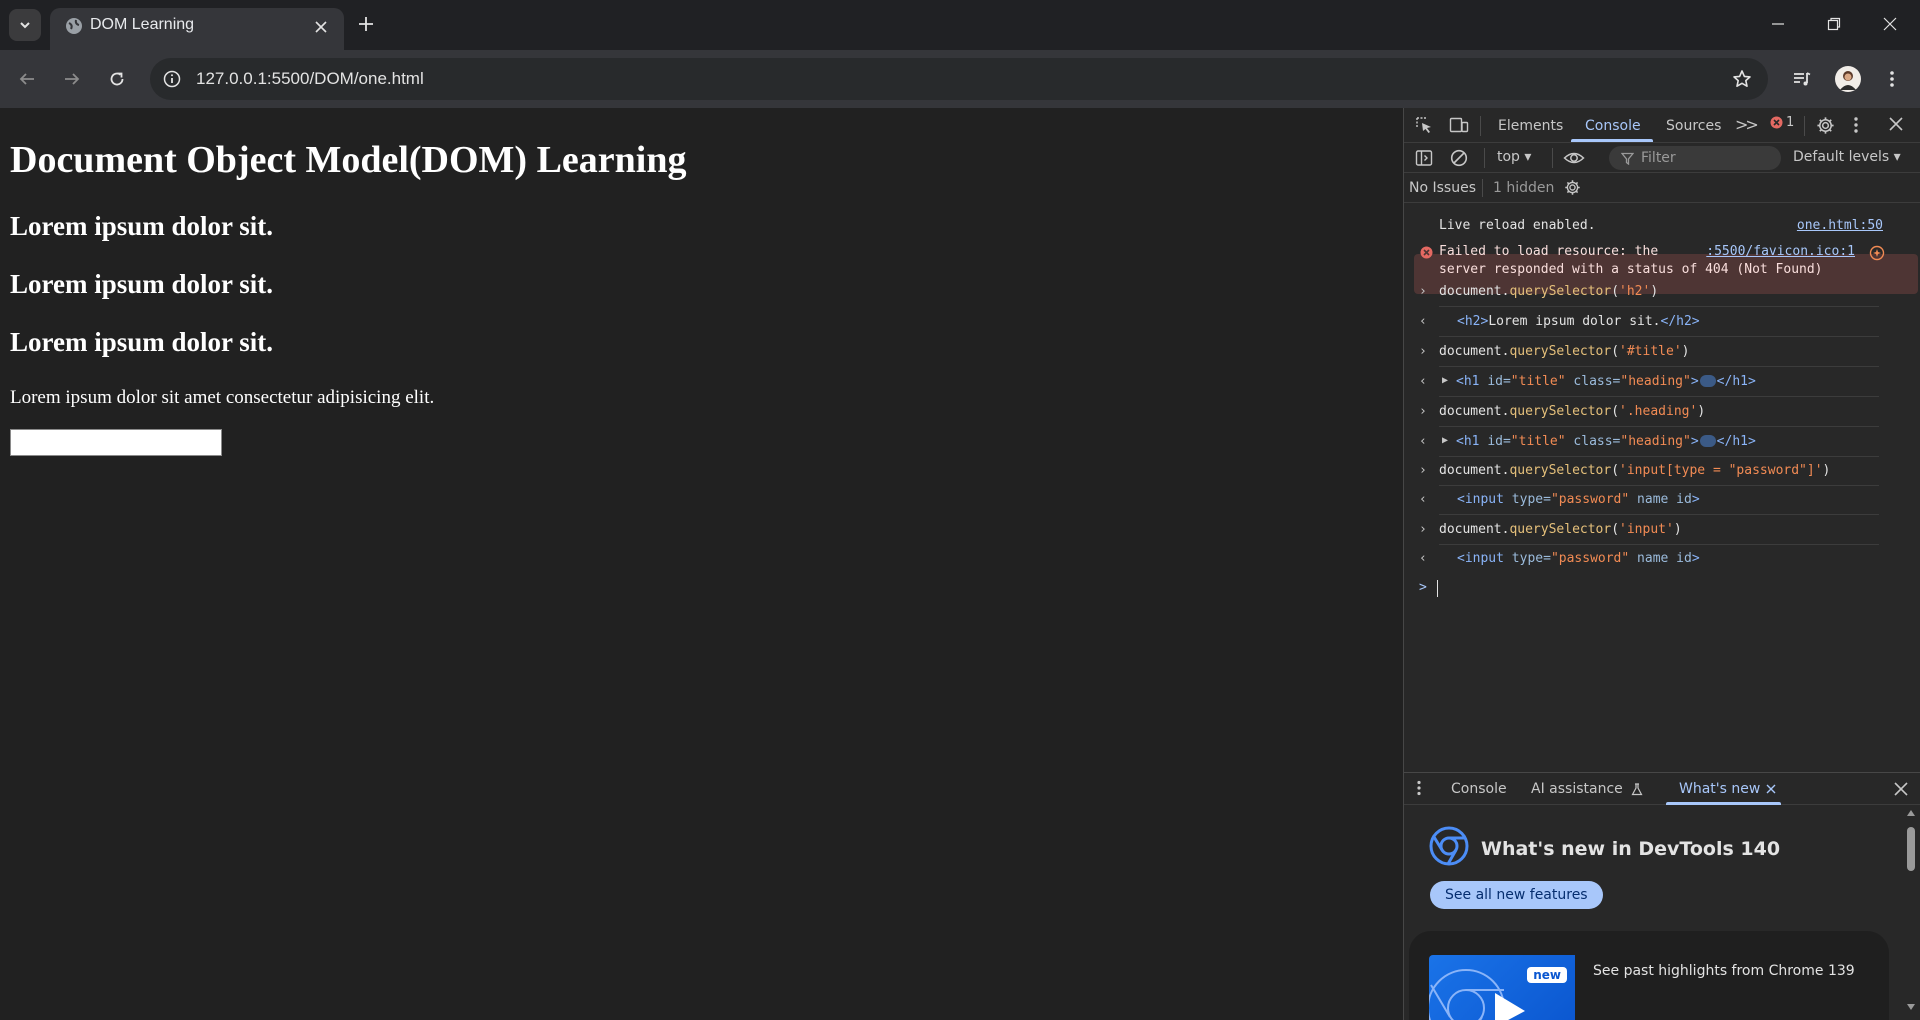 Image resolution: width=1920 pixels, height=1020 pixels. I want to click on block-icon, so click(1459, 158).